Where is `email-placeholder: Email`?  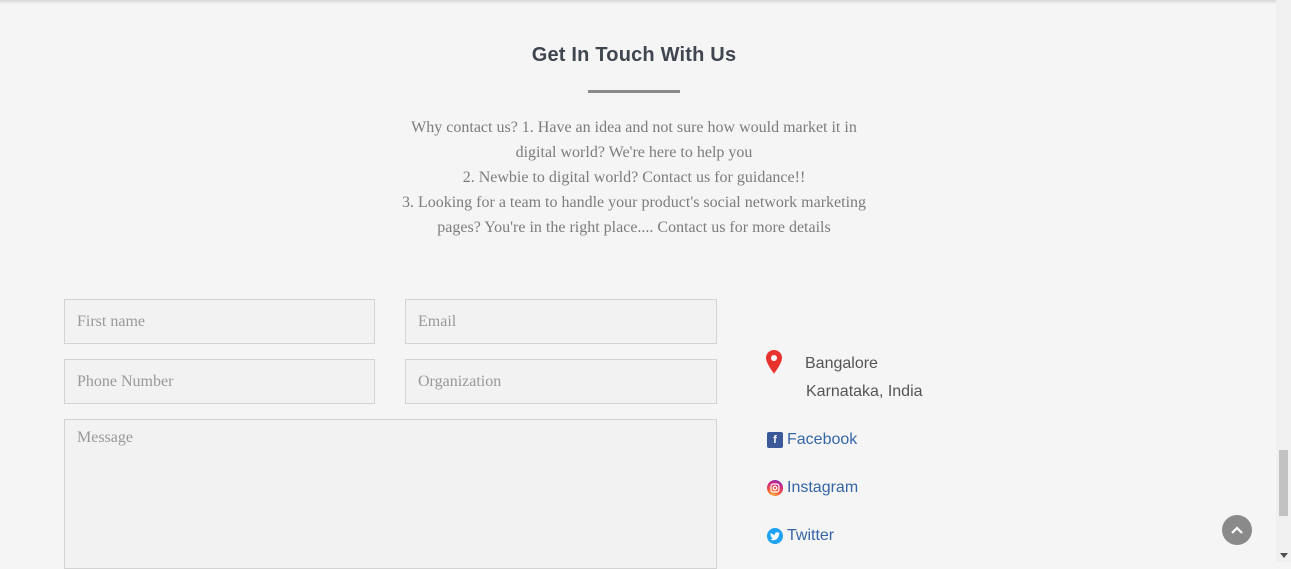
email-placeholder: Email is located at coordinates (437, 321).